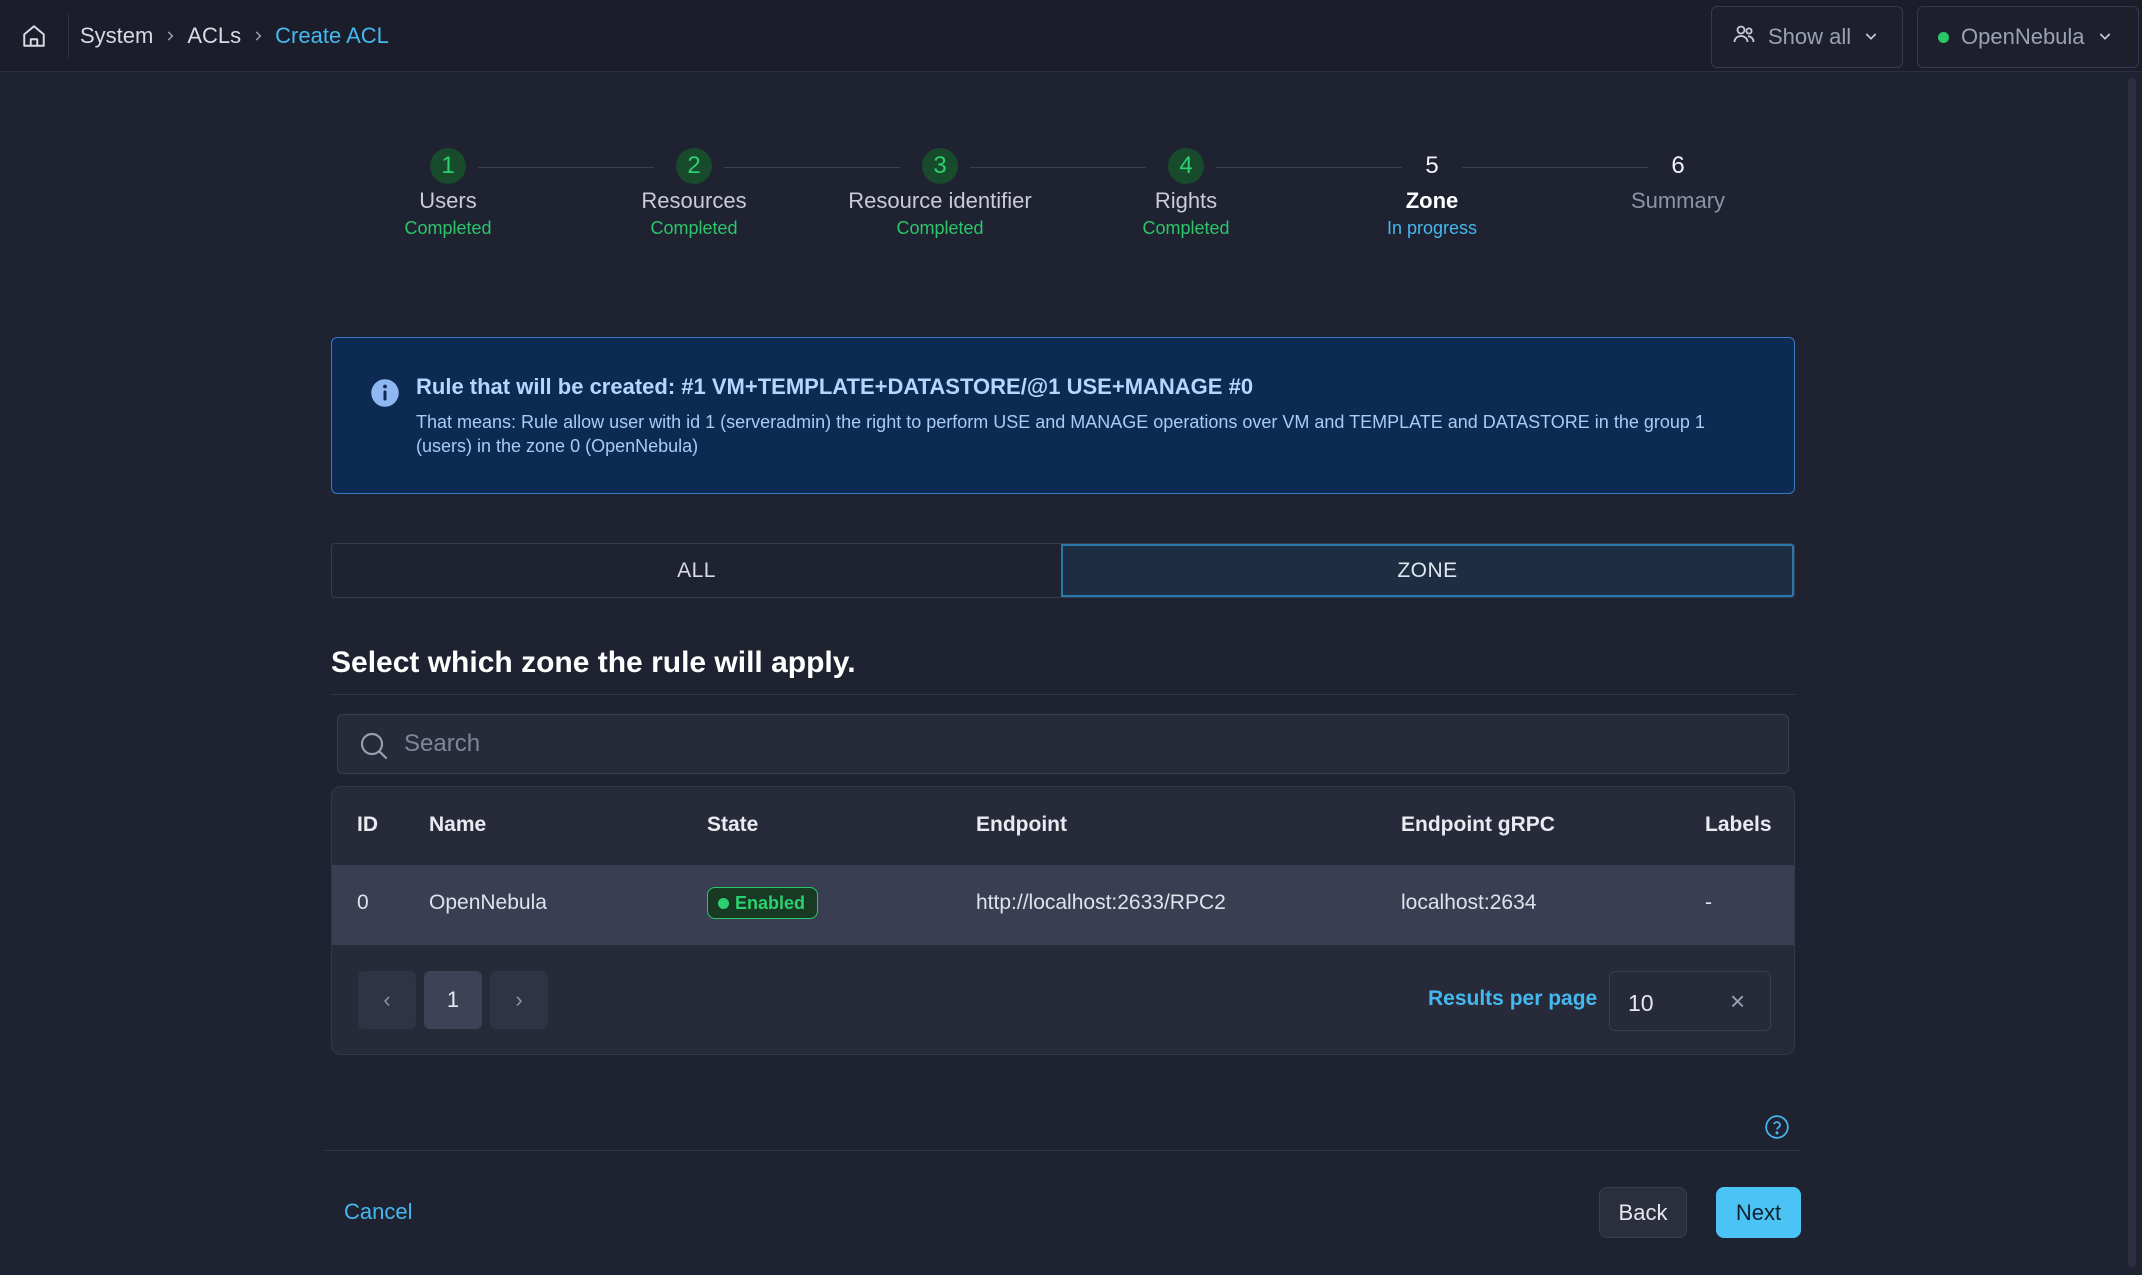 The width and height of the screenshot is (2142, 1275). I want to click on cell-name: OpenNebula, so click(488, 902).